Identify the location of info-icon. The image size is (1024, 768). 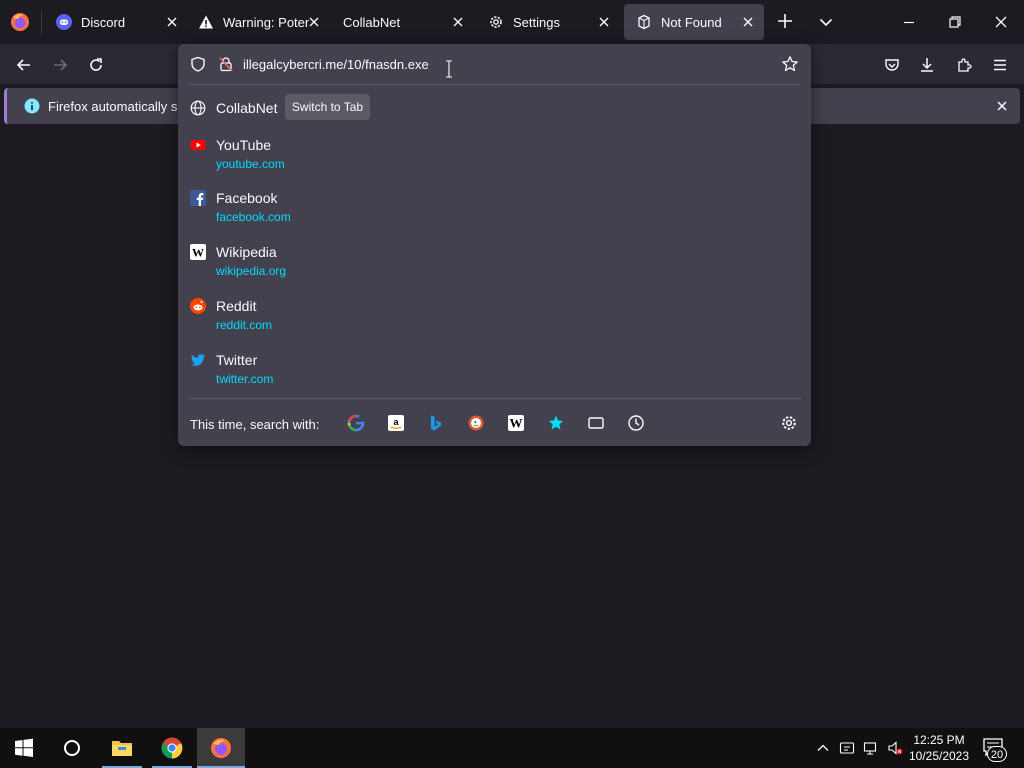
(32, 106).